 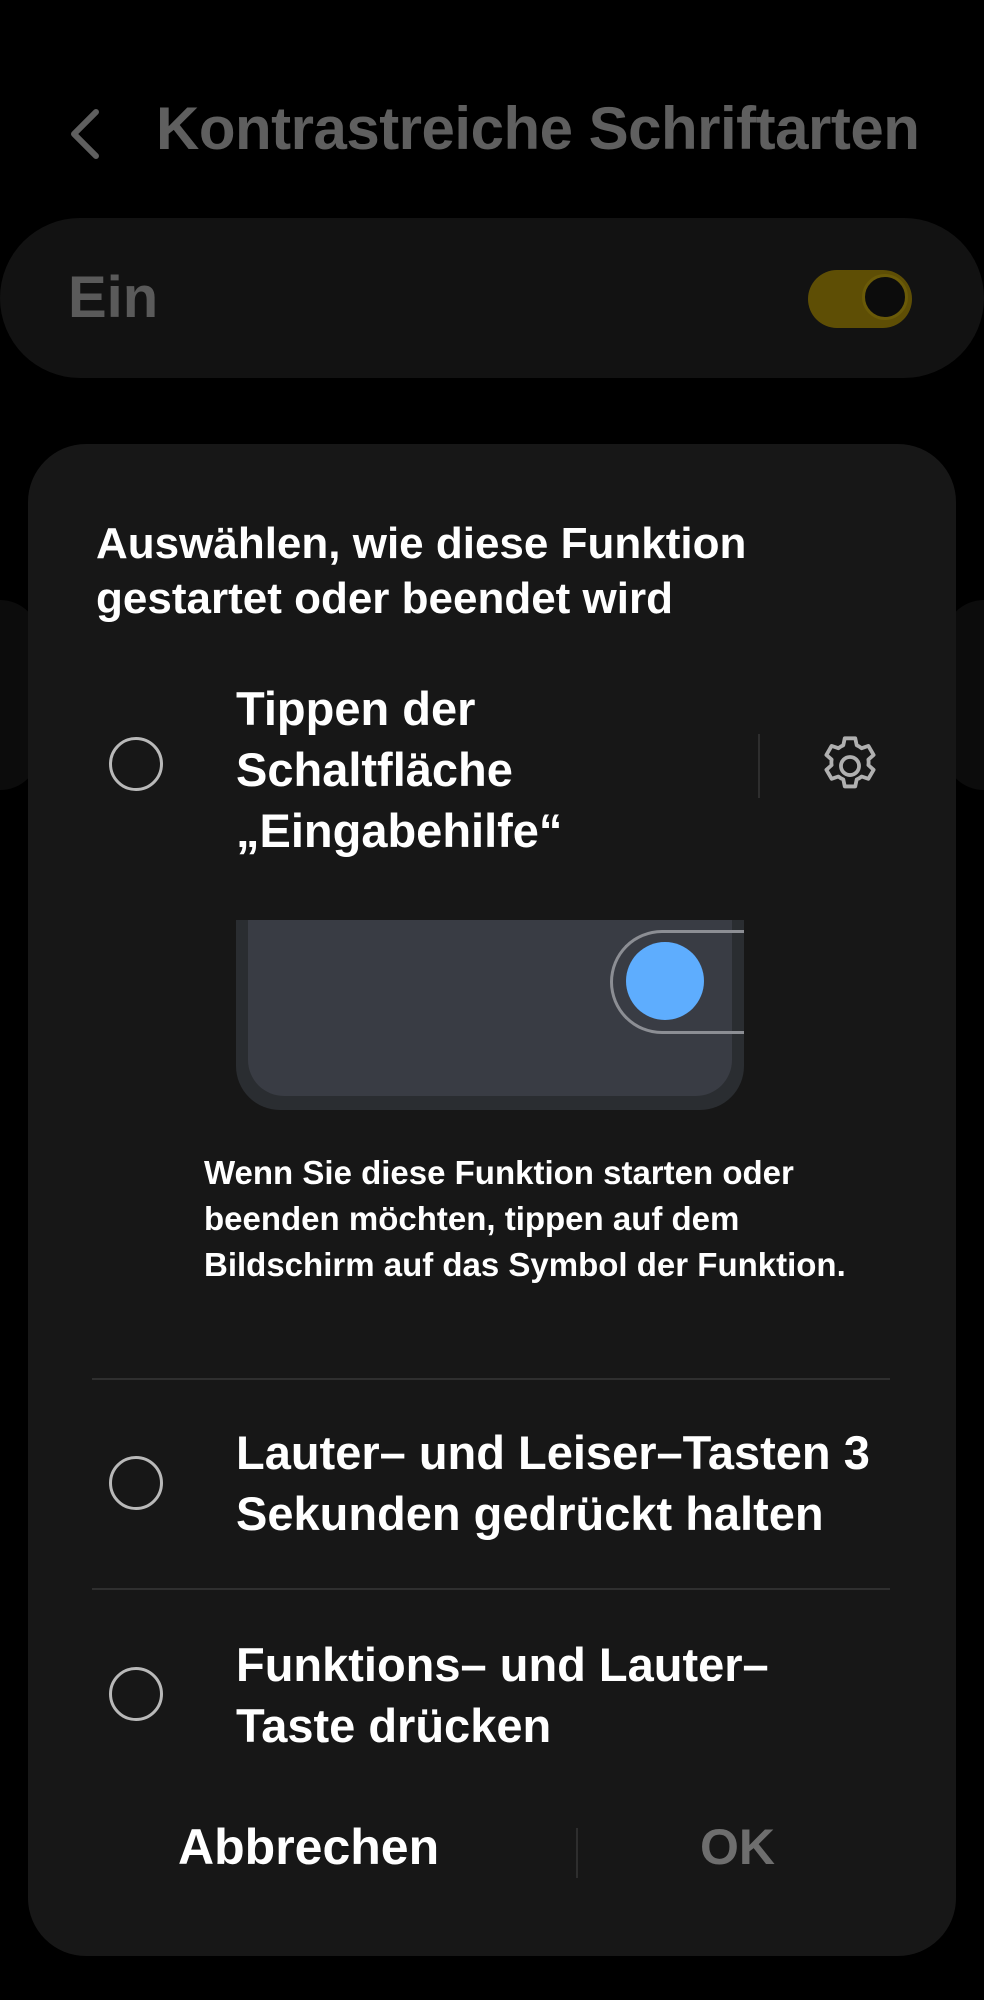 I want to click on button-divider, so click(x=577, y=1853).